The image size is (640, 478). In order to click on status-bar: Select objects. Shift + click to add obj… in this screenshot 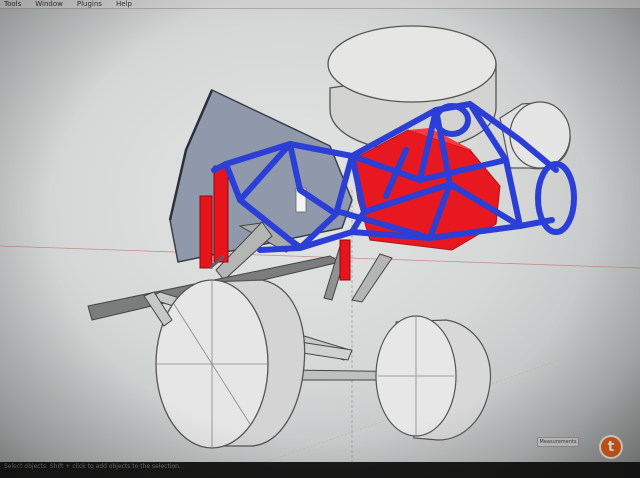, I will do `click(320, 470)`.